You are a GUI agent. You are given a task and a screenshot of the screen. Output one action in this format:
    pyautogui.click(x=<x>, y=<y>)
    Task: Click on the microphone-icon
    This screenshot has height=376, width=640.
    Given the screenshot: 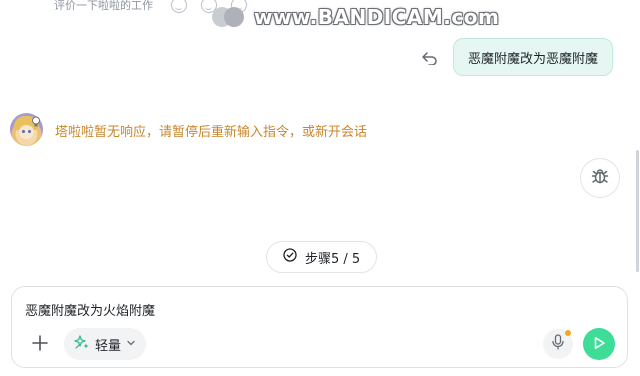 What is the action you would take?
    pyautogui.click(x=558, y=344)
    